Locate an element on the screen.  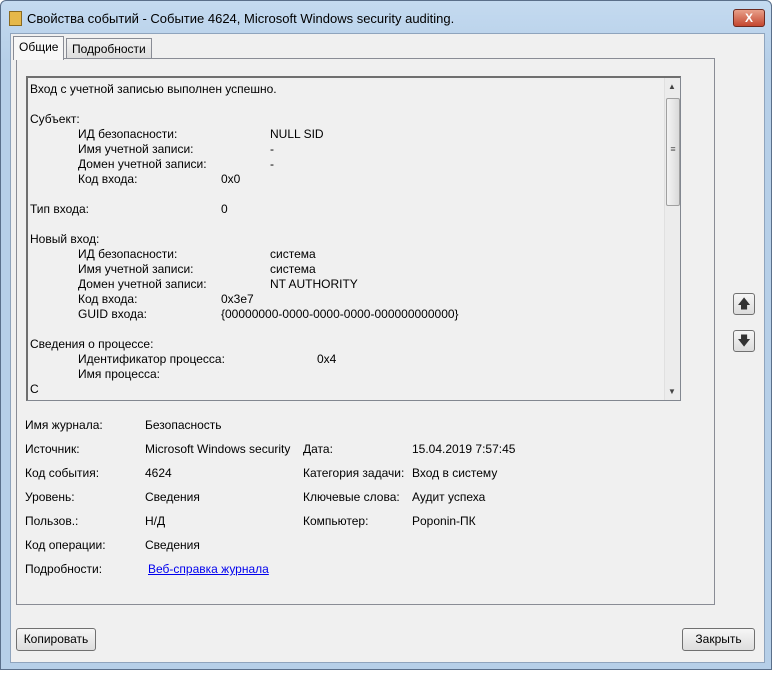
scrollbar: ▲ ≡ ▼ is located at coordinates (672, 239).